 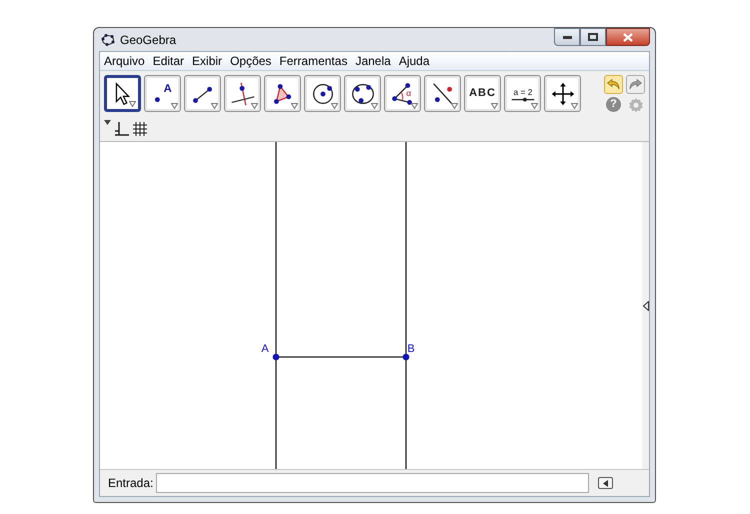 What do you see at coordinates (168, 61) in the screenshot?
I see `menu-item: Editar` at bounding box center [168, 61].